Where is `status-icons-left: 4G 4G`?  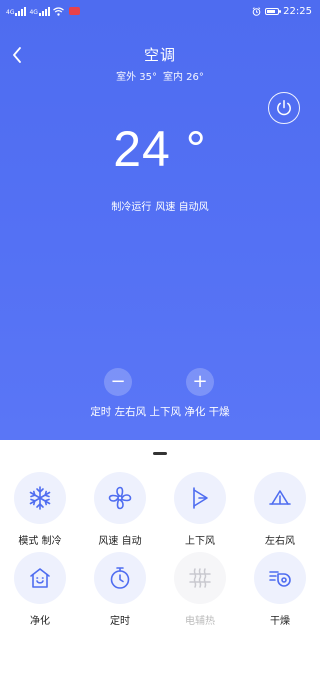
status-icons-left: 4G 4G is located at coordinates (43, 11).